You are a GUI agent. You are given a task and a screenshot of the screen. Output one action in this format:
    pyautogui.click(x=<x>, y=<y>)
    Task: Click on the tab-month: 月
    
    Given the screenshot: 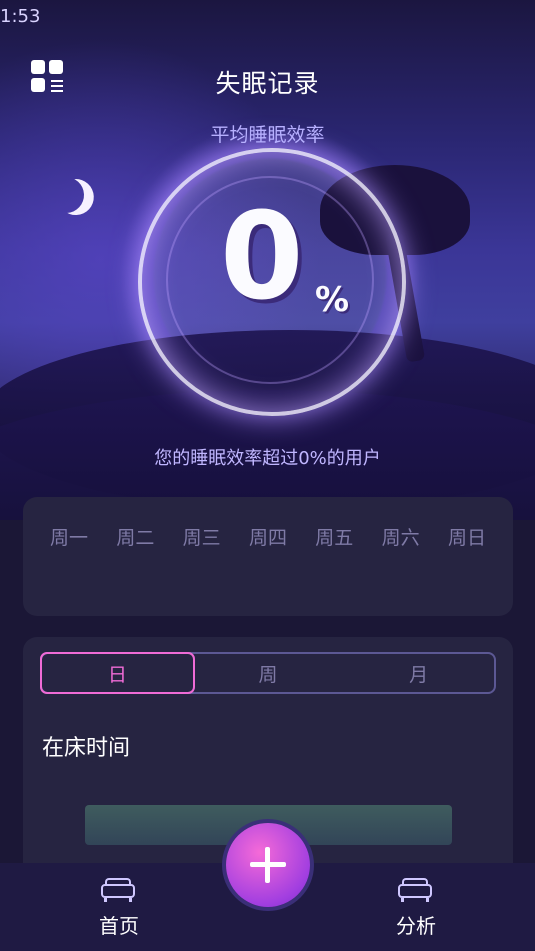 What is the action you would take?
    pyautogui.click(x=418, y=673)
    